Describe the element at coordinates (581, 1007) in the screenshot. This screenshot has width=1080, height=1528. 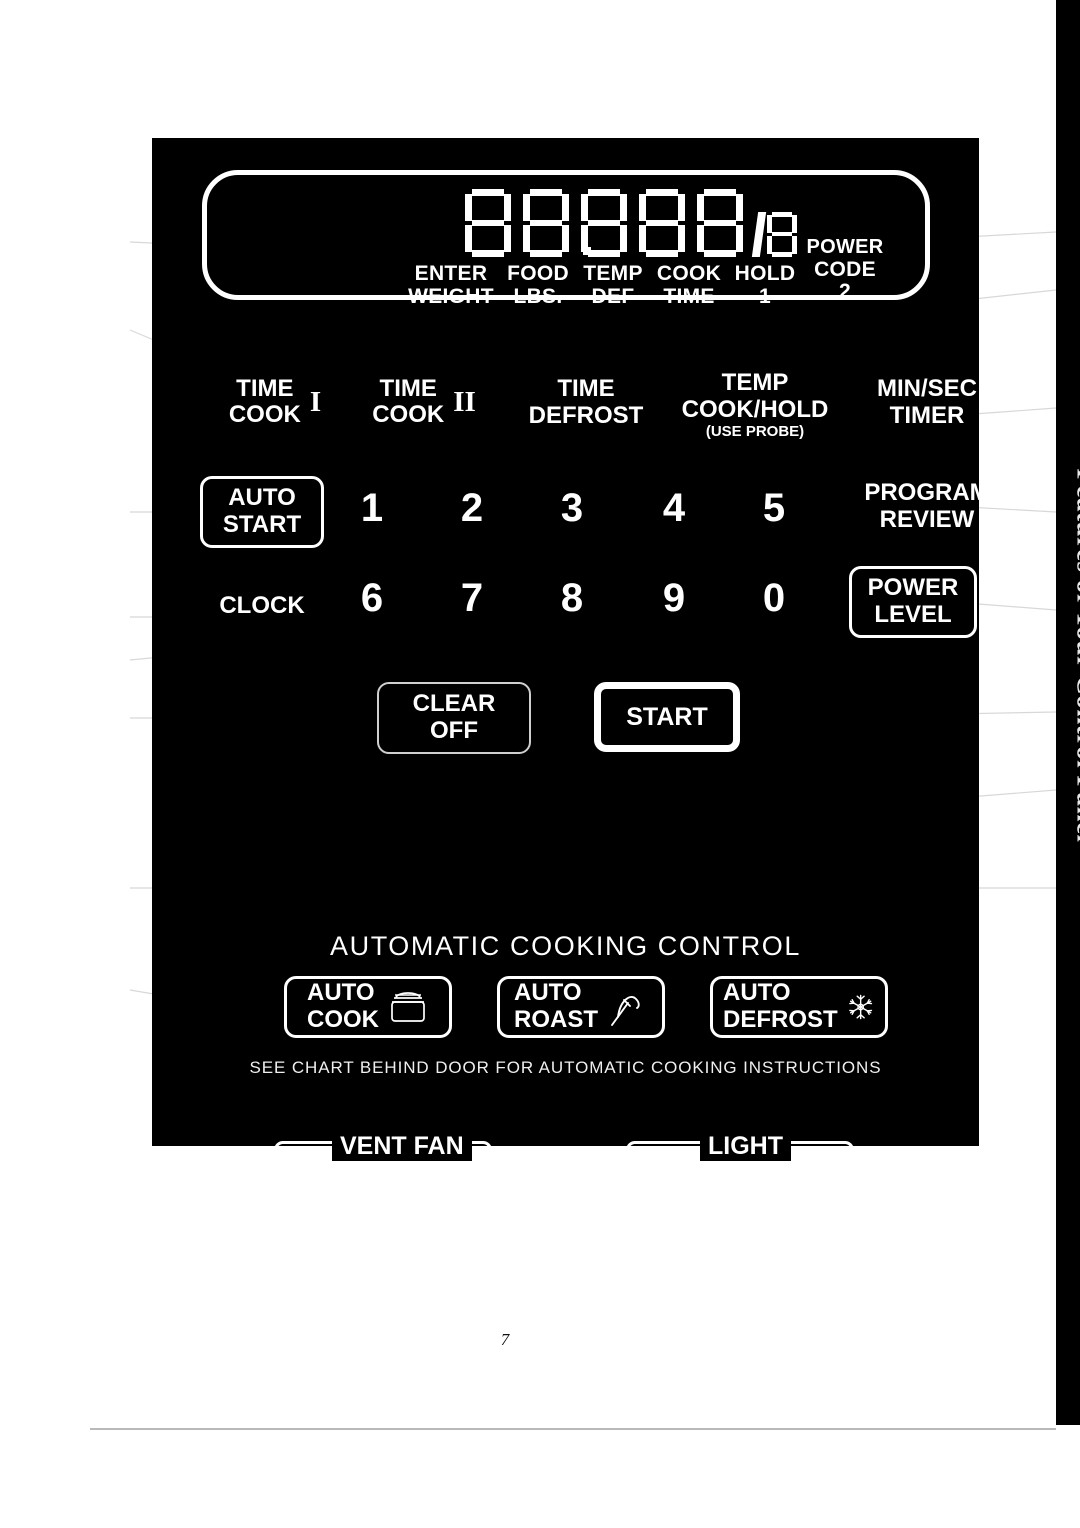
I see `auto-roast-button: AUTO ROAST` at that location.